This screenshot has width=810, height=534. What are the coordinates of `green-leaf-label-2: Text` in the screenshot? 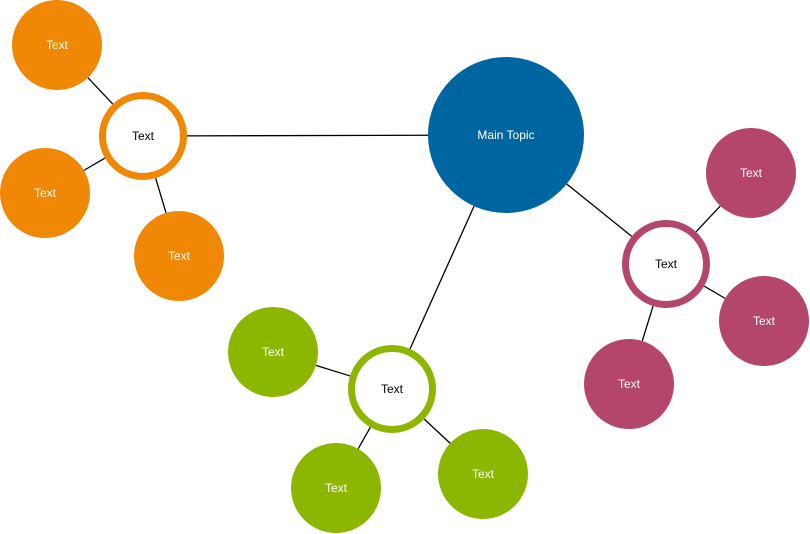 It's located at (336, 488).